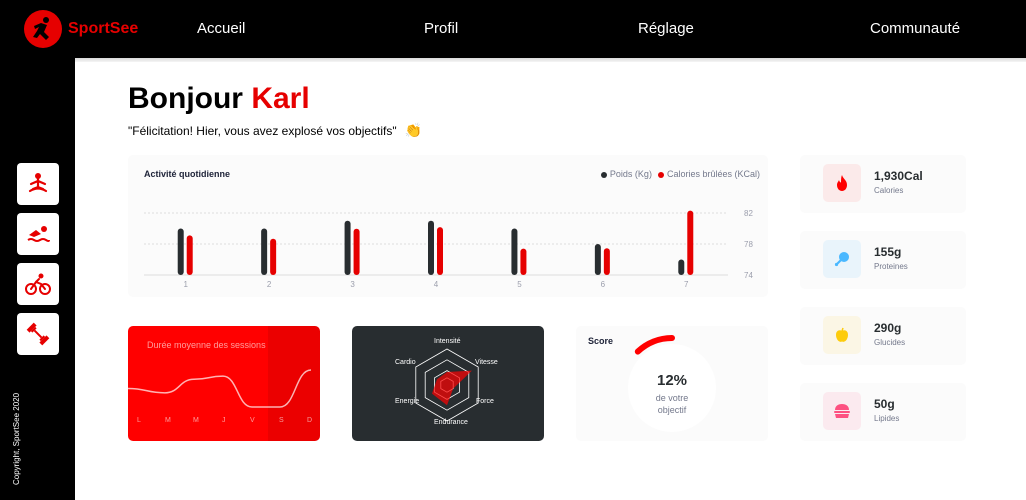 This screenshot has height=500, width=1026. I want to click on carbs-label: Glucides, so click(890, 342).